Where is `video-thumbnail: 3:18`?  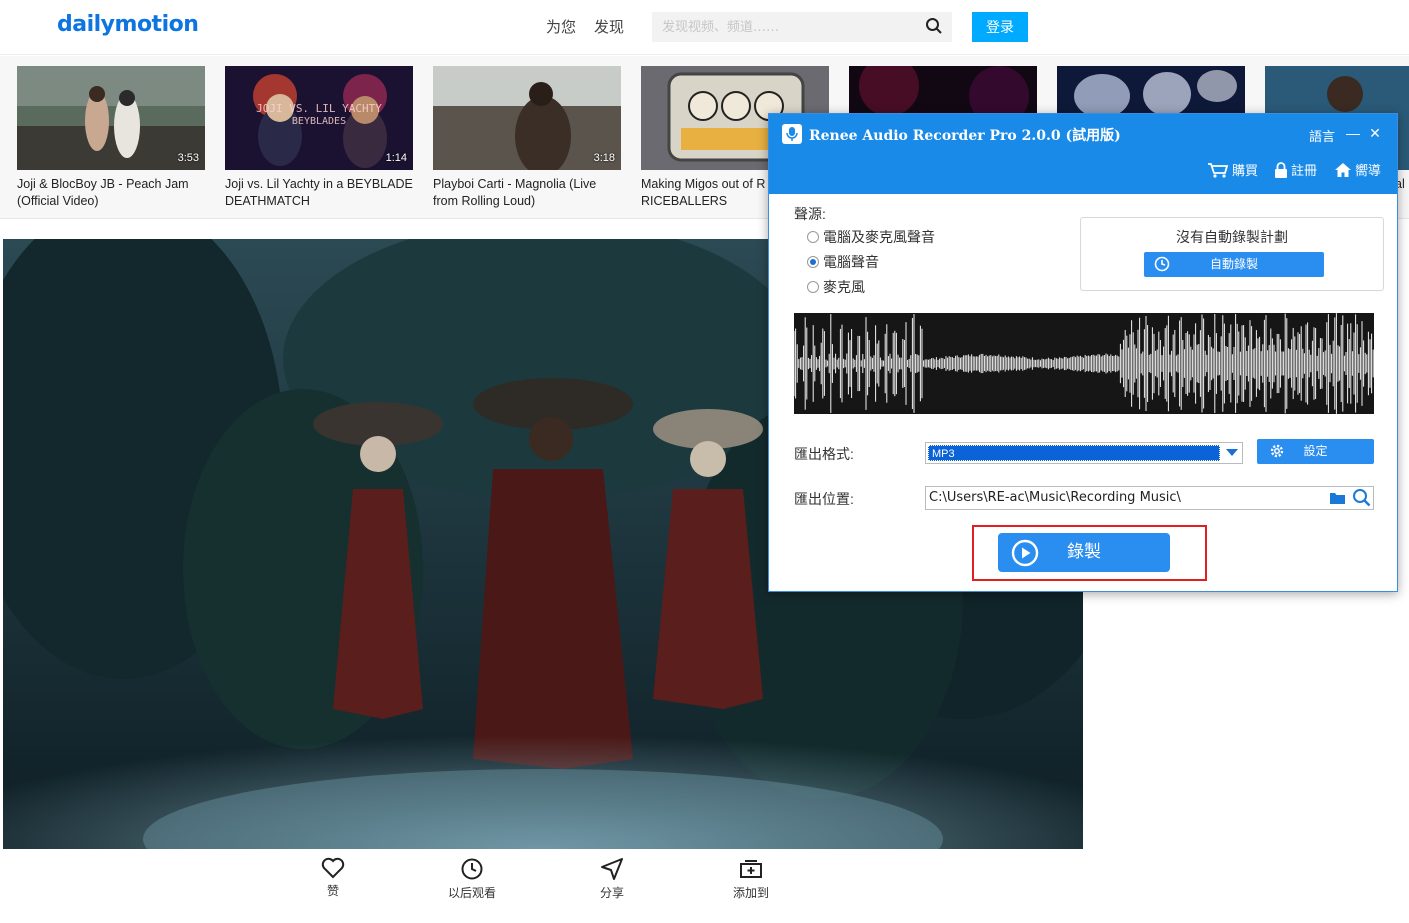
video-thumbnail: 3:18 is located at coordinates (527, 118).